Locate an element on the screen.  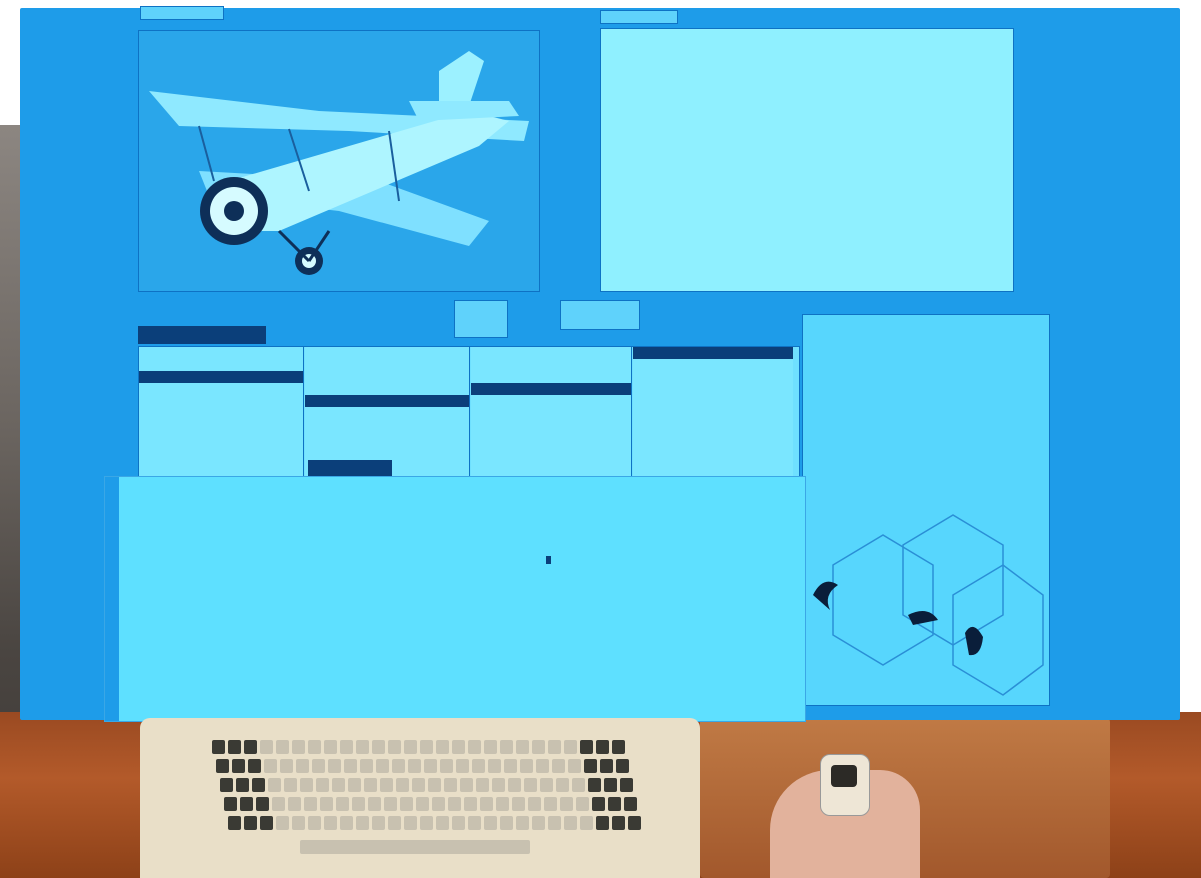
browser-selection-label is located at coordinates (350, 468).